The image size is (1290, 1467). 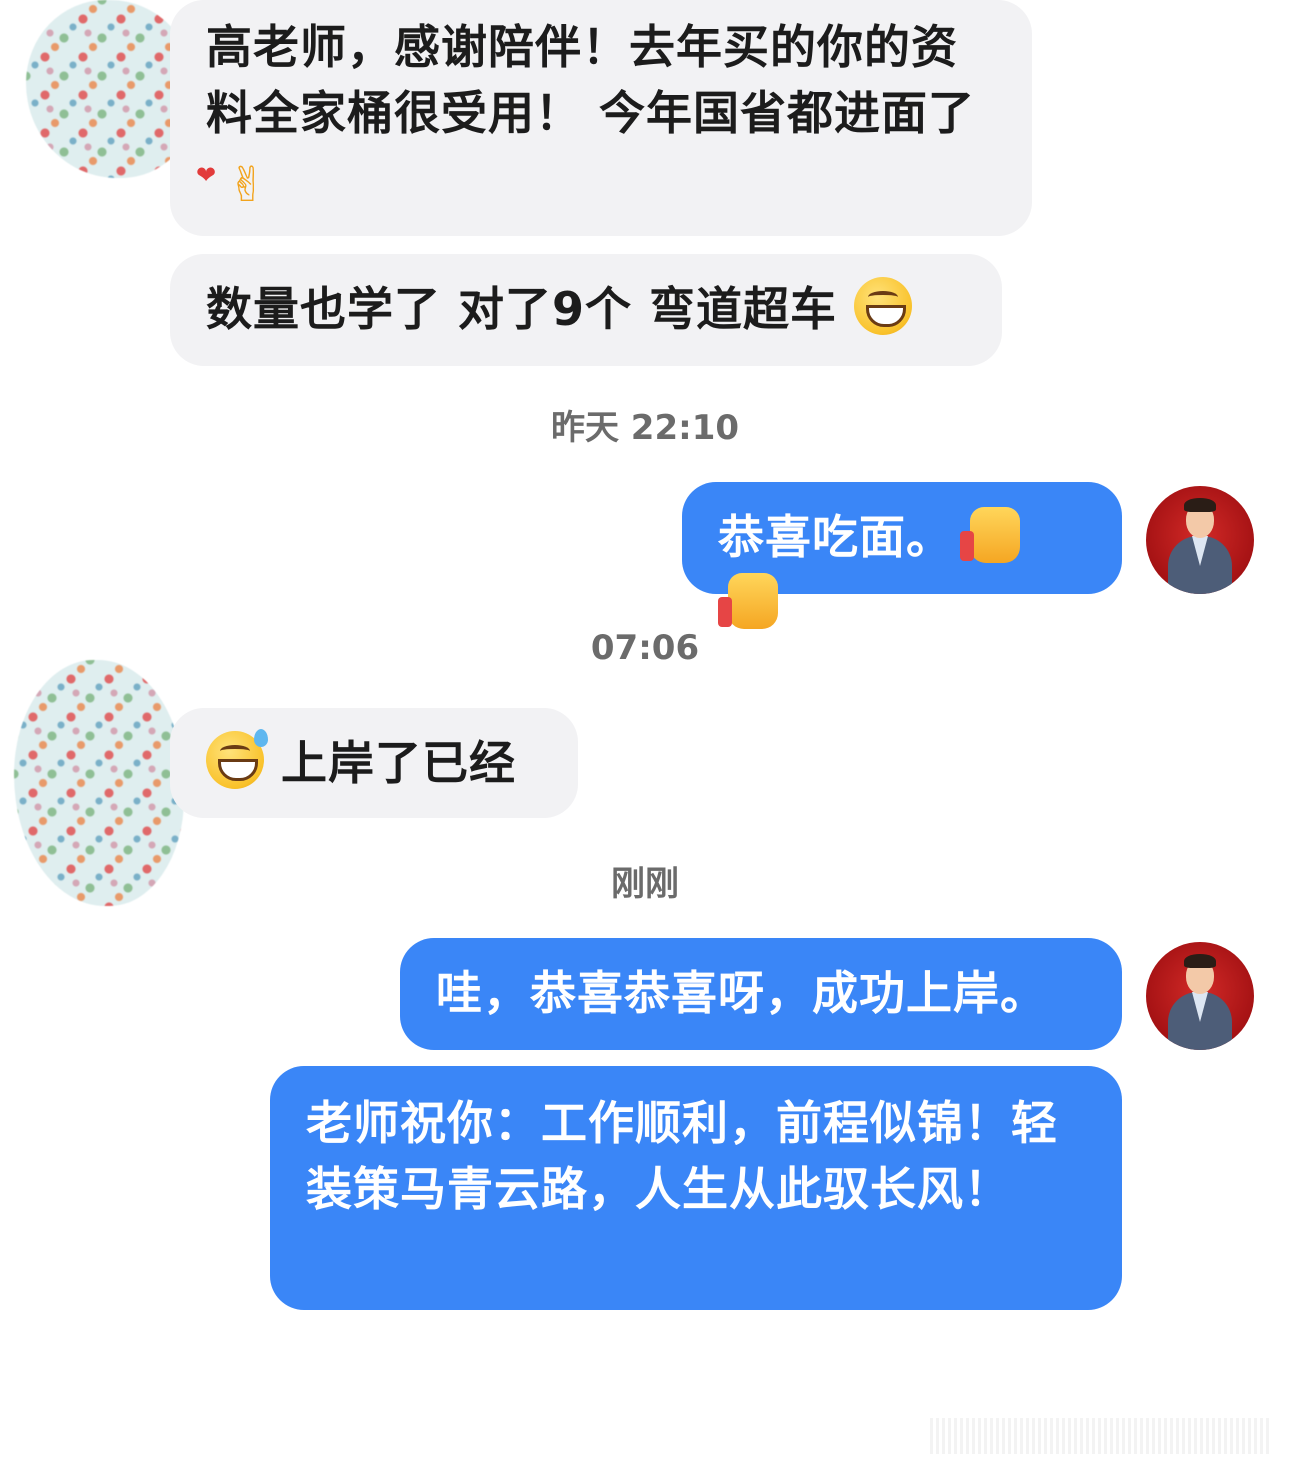 What do you see at coordinates (232, 185) in the screenshot?
I see `heart-hands-emoji-icon: ❤ ✌` at bounding box center [232, 185].